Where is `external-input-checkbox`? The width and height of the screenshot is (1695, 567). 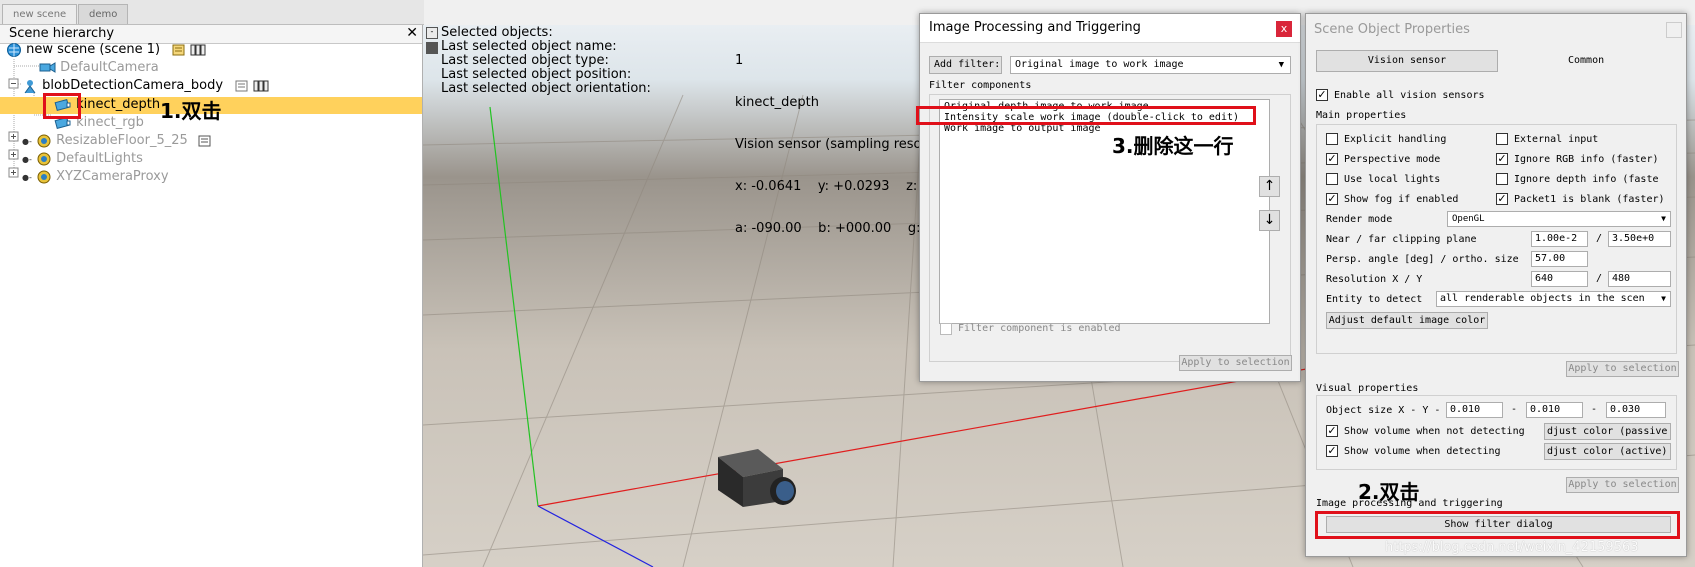 external-input-checkbox is located at coordinates (1502, 139).